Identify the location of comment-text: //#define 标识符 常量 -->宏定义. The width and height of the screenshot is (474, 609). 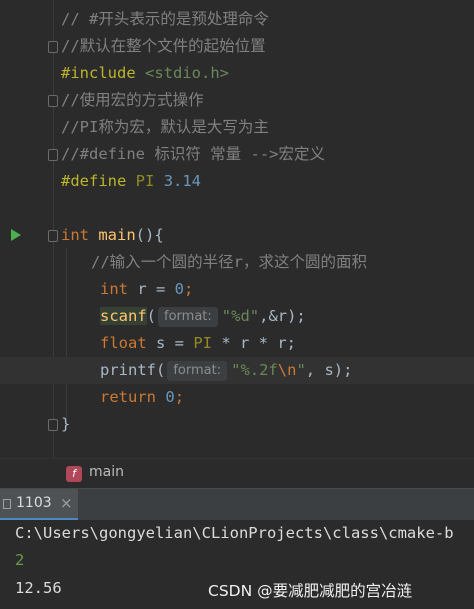
(193, 154).